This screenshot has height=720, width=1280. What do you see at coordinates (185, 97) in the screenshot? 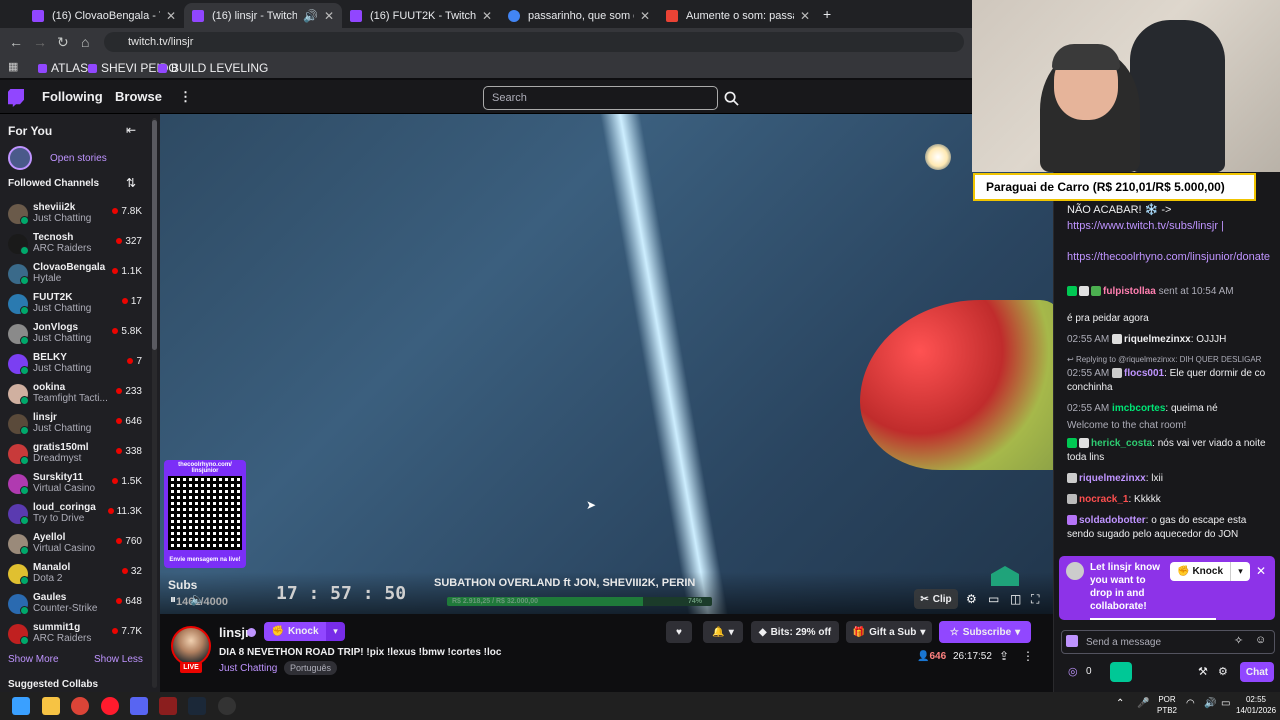
I see `more-icon: ⋮` at bounding box center [185, 97].